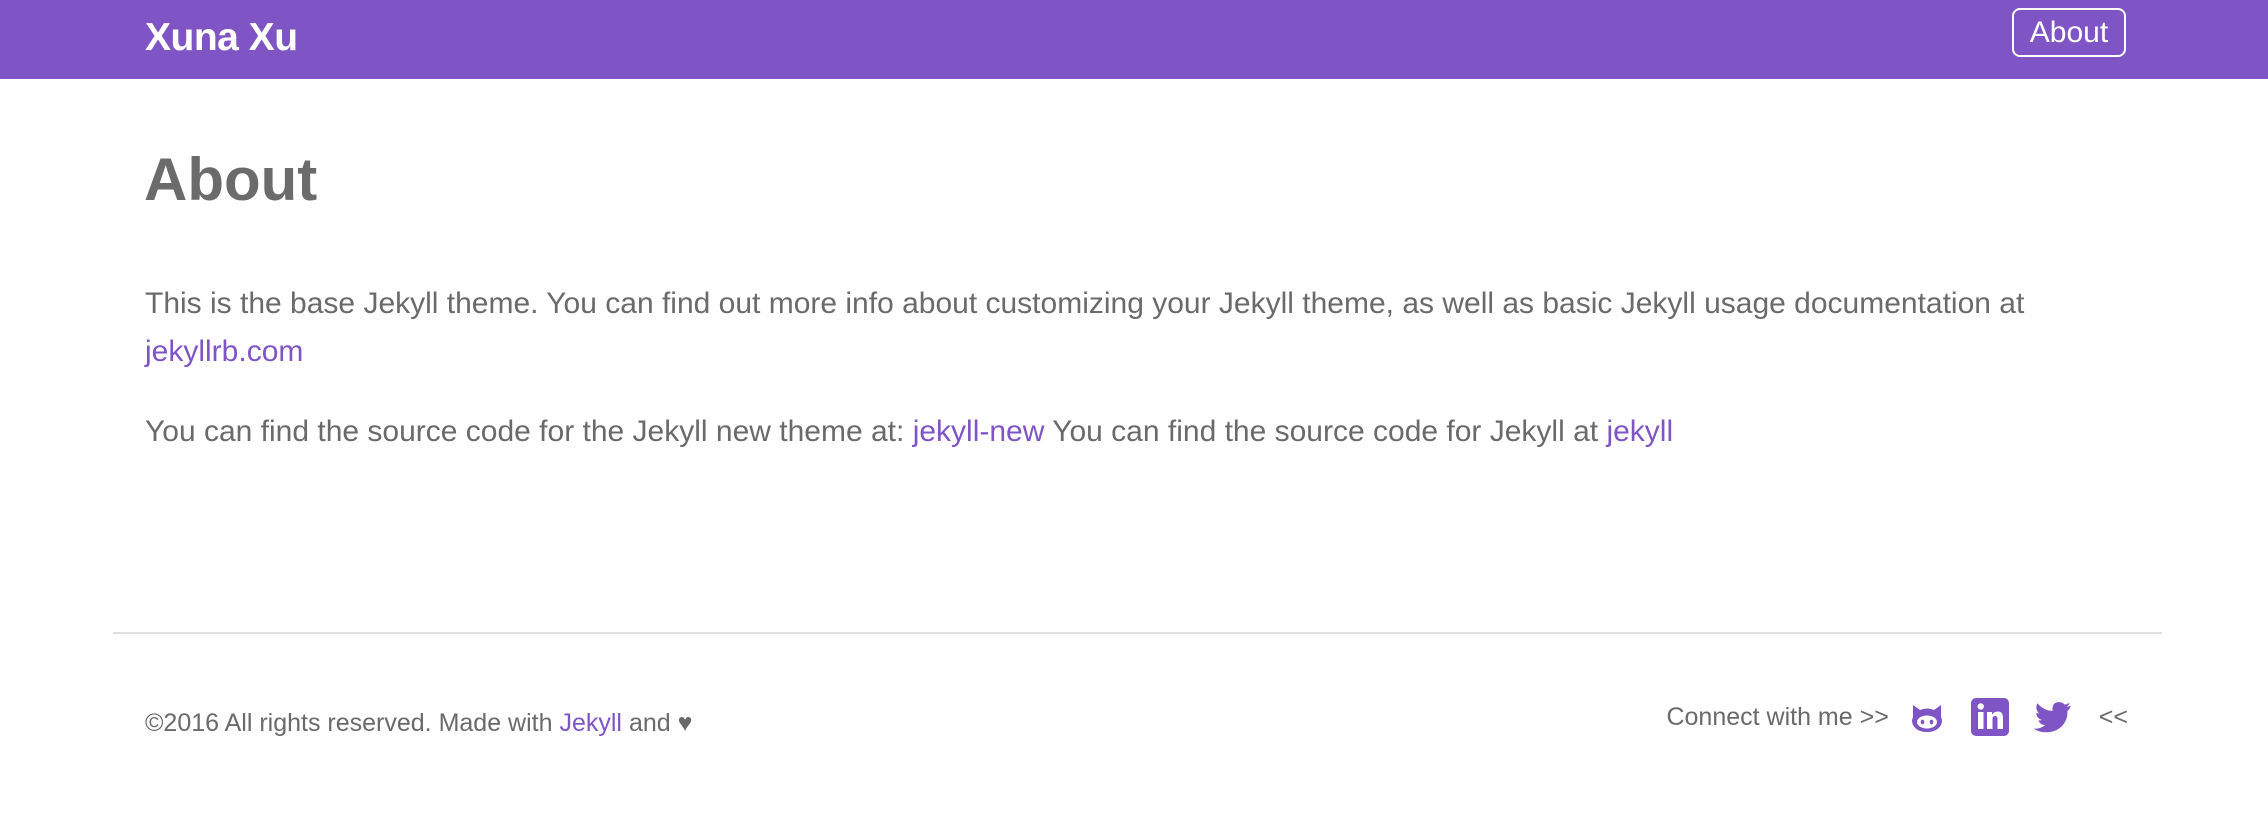  What do you see at coordinates (1897, 717) in the screenshot?
I see `social-links: Connect with me >> <<` at bounding box center [1897, 717].